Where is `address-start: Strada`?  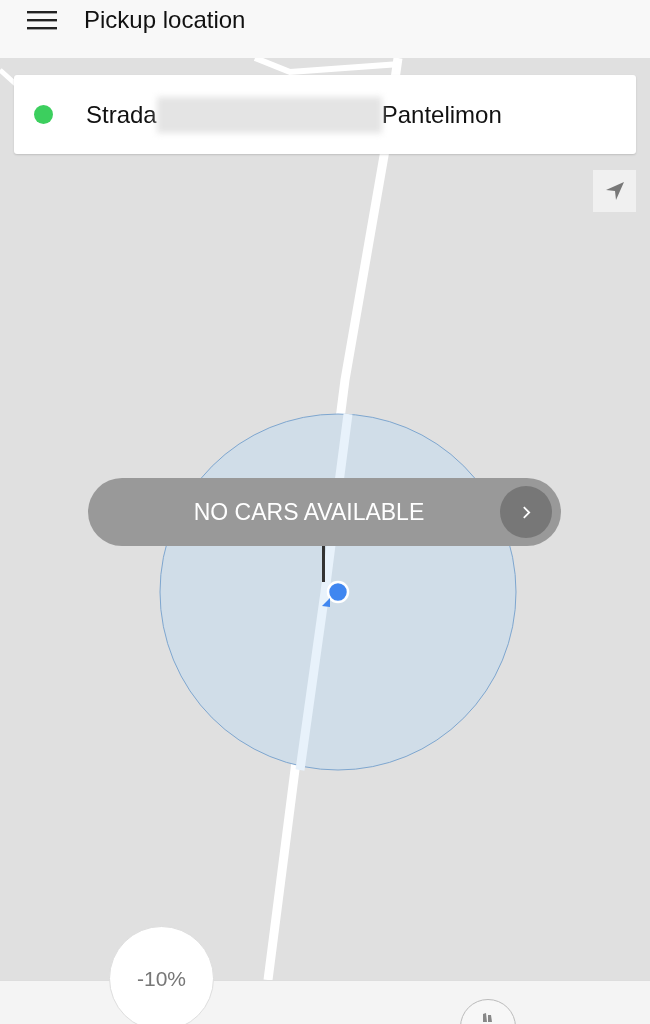 address-start: Strada is located at coordinates (121, 114).